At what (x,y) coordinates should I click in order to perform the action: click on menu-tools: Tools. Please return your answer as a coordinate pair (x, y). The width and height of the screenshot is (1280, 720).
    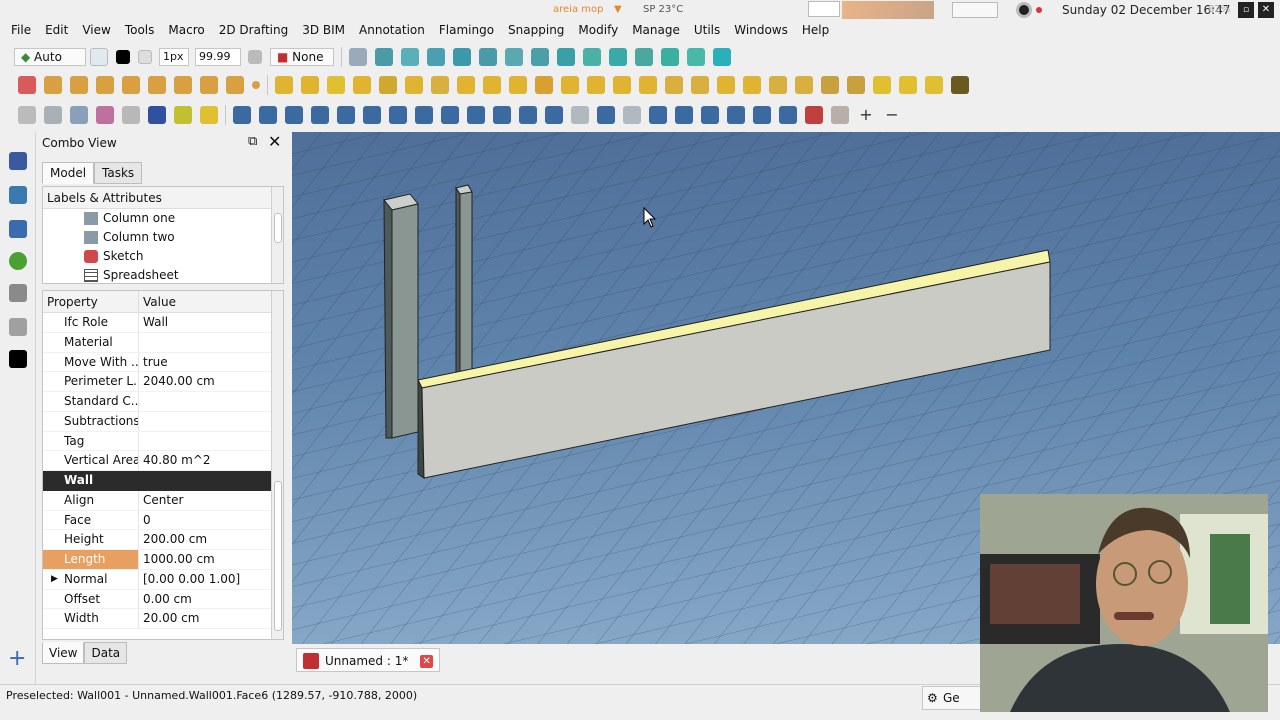
    Looking at the image, I should click on (140, 30).